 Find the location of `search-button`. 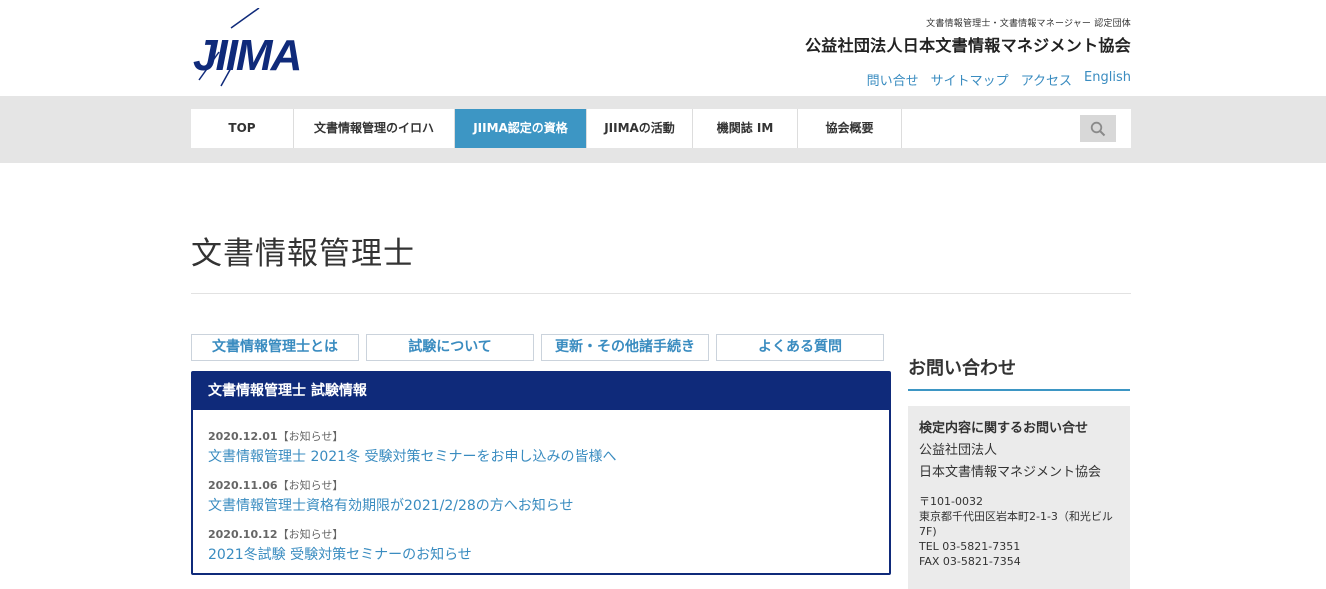

search-button is located at coordinates (1098, 128).